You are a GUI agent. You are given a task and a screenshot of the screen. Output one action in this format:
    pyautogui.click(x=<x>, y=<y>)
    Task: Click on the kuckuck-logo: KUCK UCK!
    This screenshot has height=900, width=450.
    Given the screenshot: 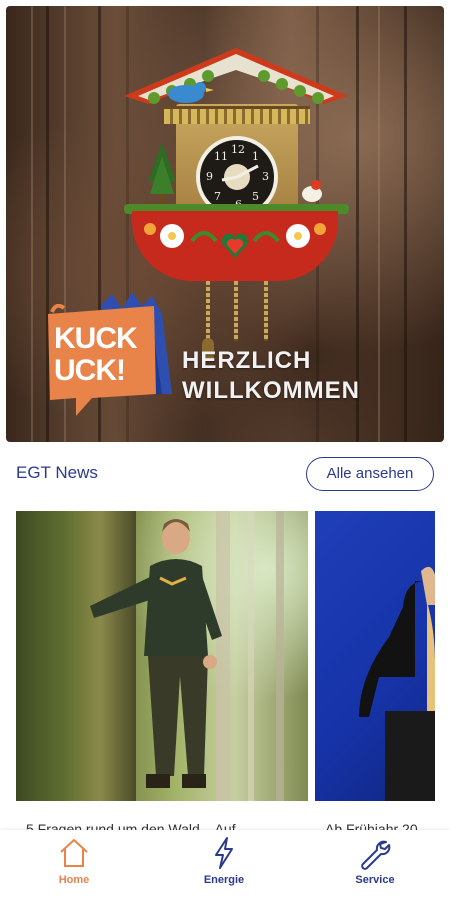 What is the action you would take?
    pyautogui.click(x=107, y=350)
    